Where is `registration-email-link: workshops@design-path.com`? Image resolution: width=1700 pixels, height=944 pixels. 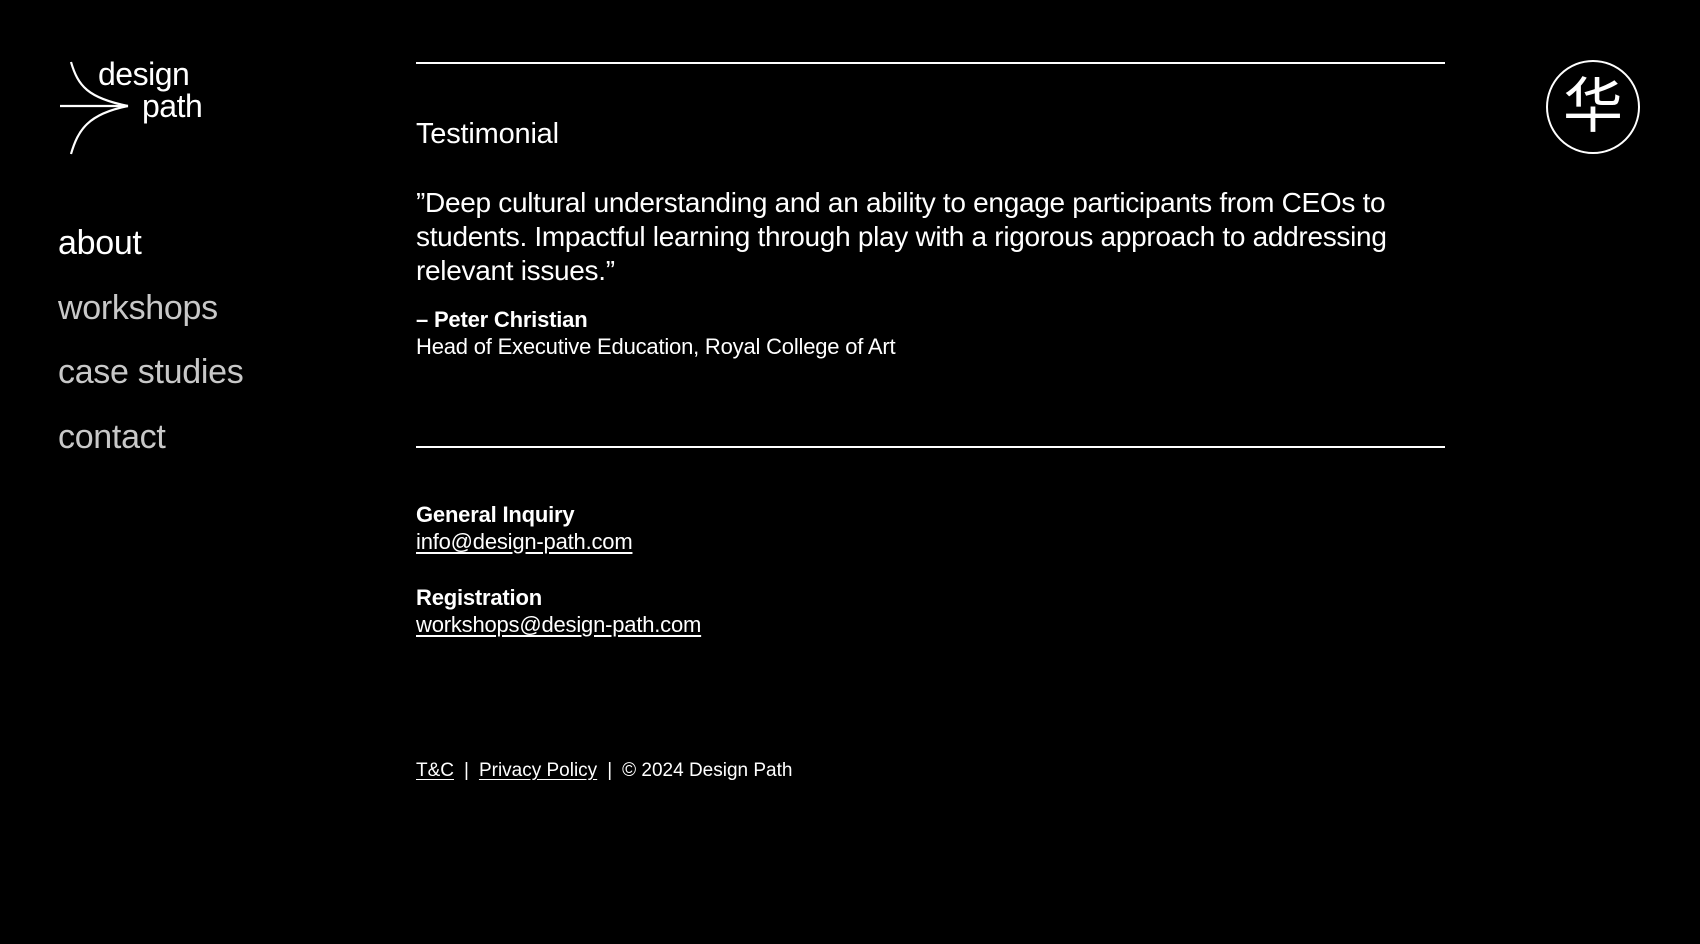
registration-email-link: workshops@design-path.com is located at coordinates (558, 625).